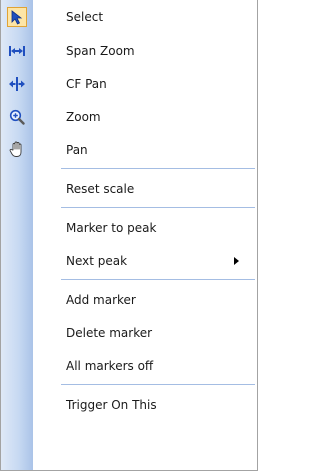  What do you see at coordinates (97, 260) in the screenshot?
I see `menu-item-label: Next peak` at bounding box center [97, 260].